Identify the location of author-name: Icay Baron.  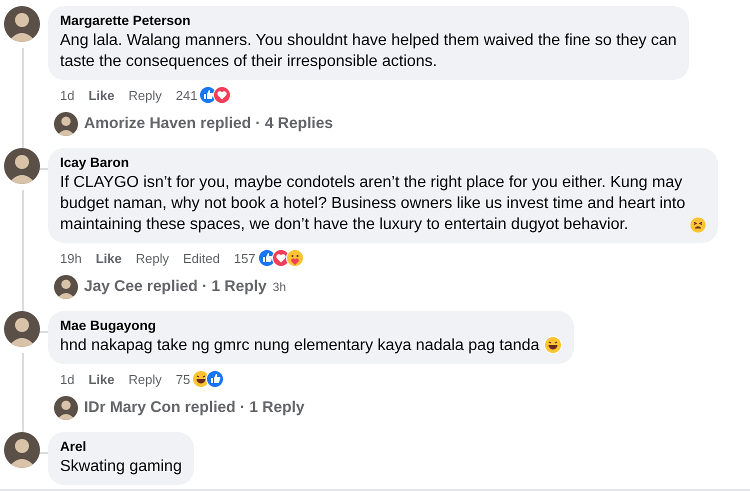
(95, 162).